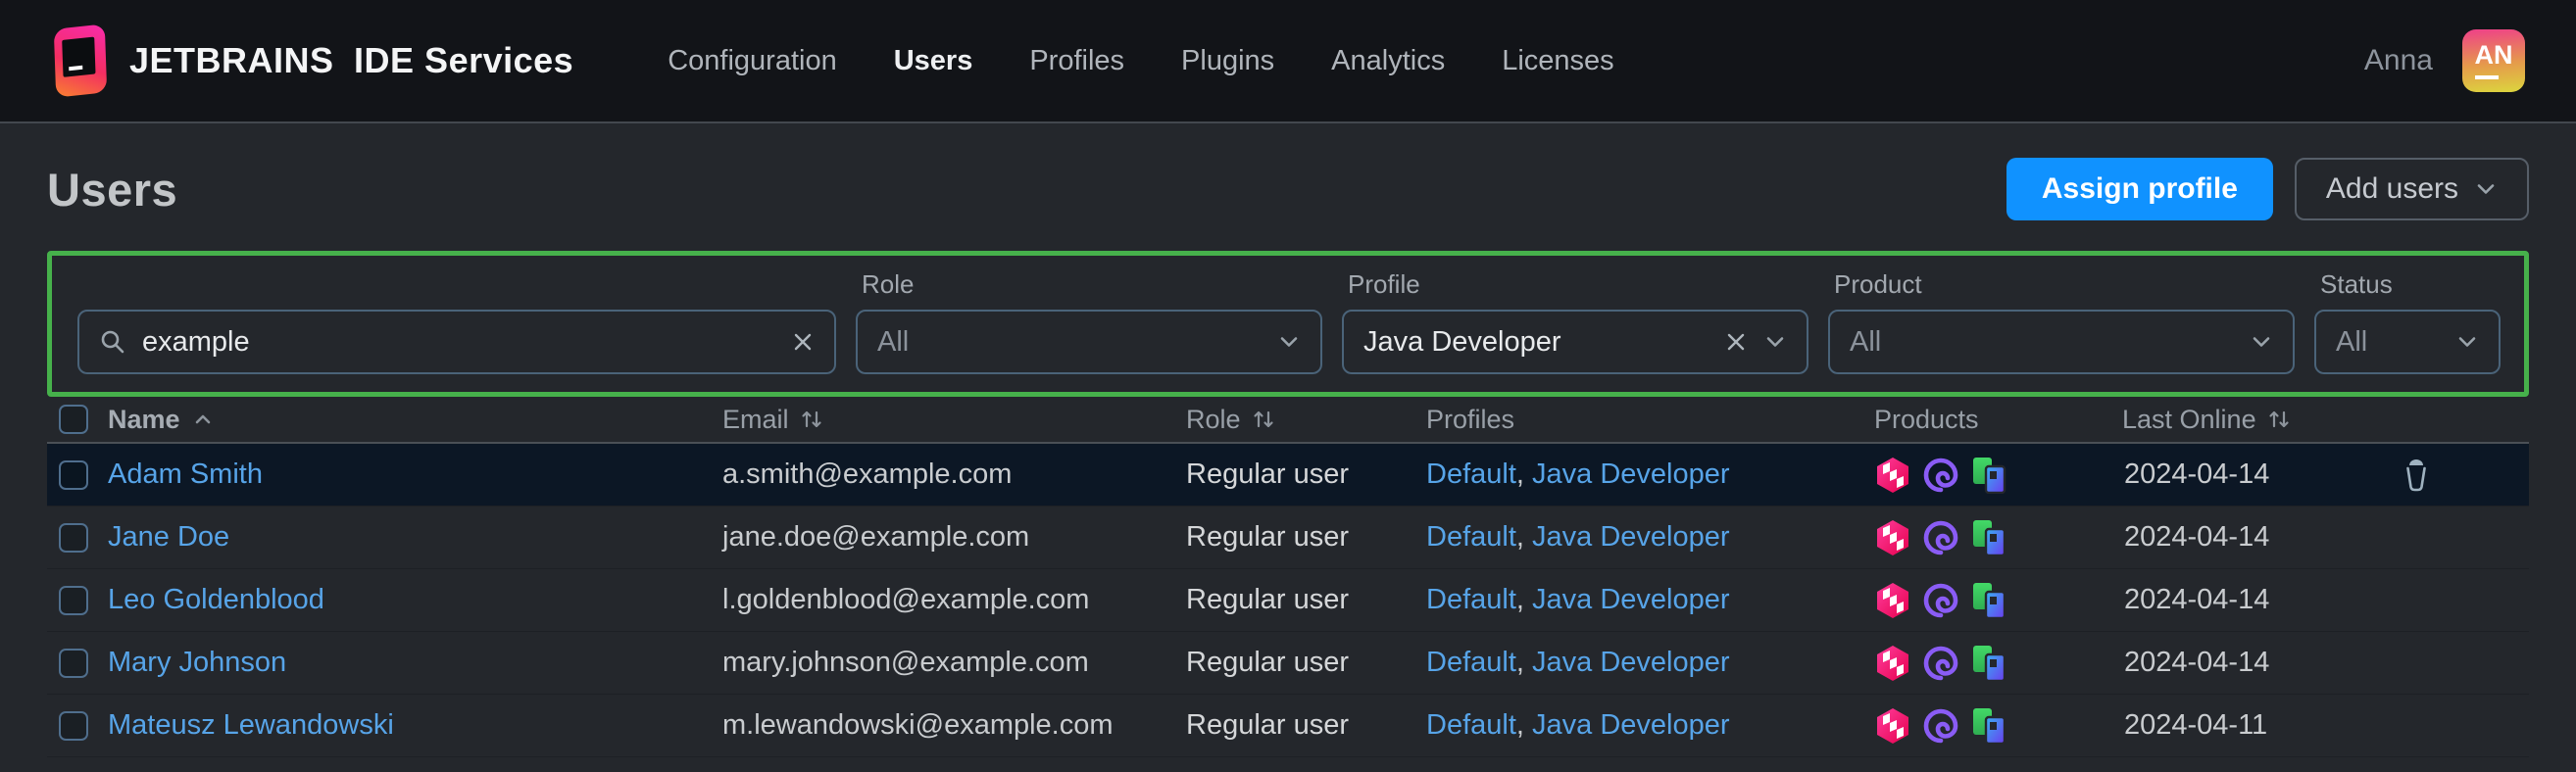 This screenshot has height=772, width=2576. I want to click on user-email: jane.doe@example.com, so click(876, 537).